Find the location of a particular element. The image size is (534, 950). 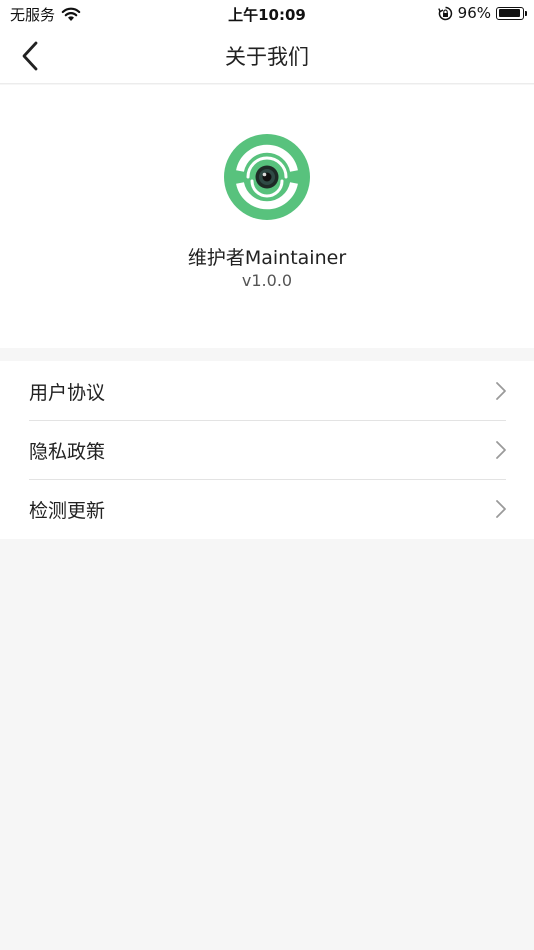

status-bar: 无服务 上午10:09 96% is located at coordinates (267, 14).